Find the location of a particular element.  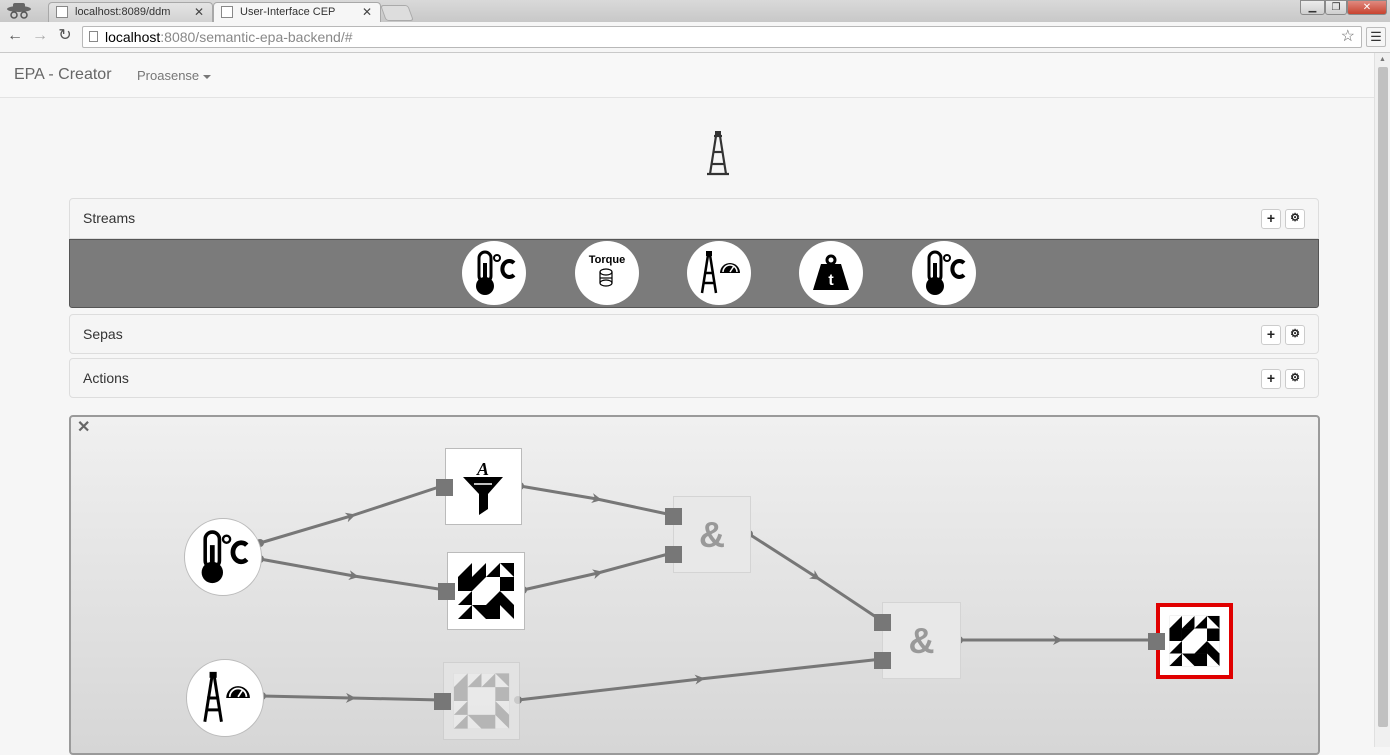

brand-title: EPA - Creator is located at coordinates (63, 75).